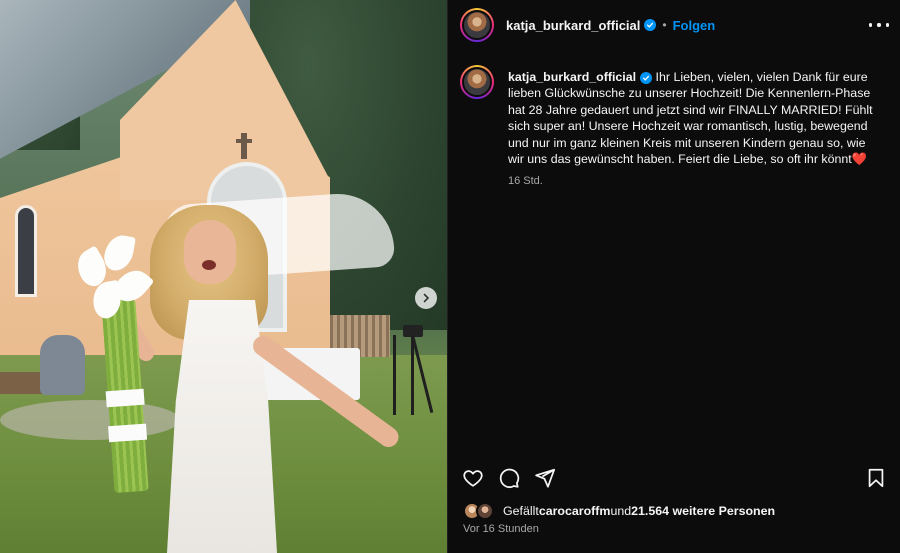  What do you see at coordinates (413, 370) in the screenshot?
I see `camera-tripod` at bounding box center [413, 370].